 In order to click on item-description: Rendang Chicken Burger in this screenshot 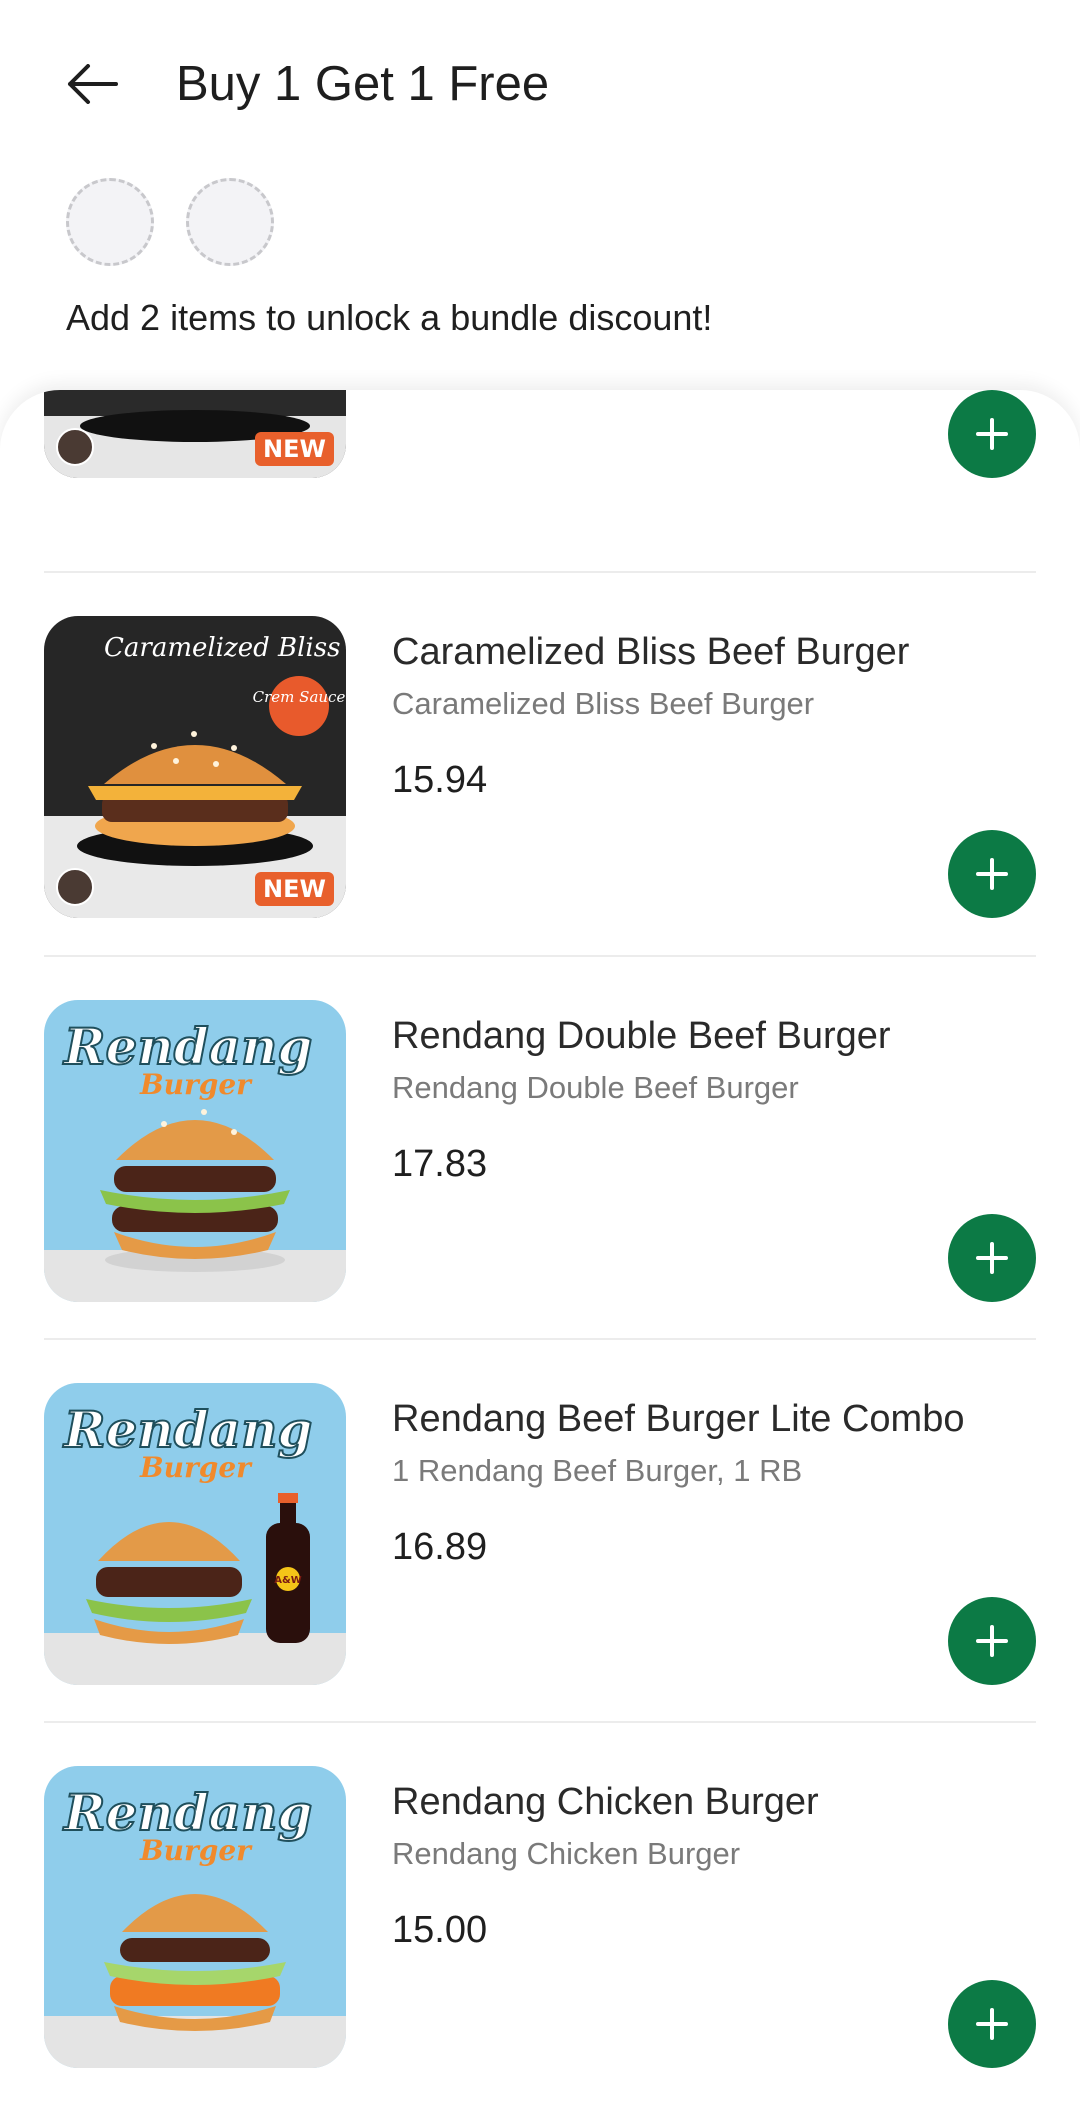, I will do `click(566, 1853)`.